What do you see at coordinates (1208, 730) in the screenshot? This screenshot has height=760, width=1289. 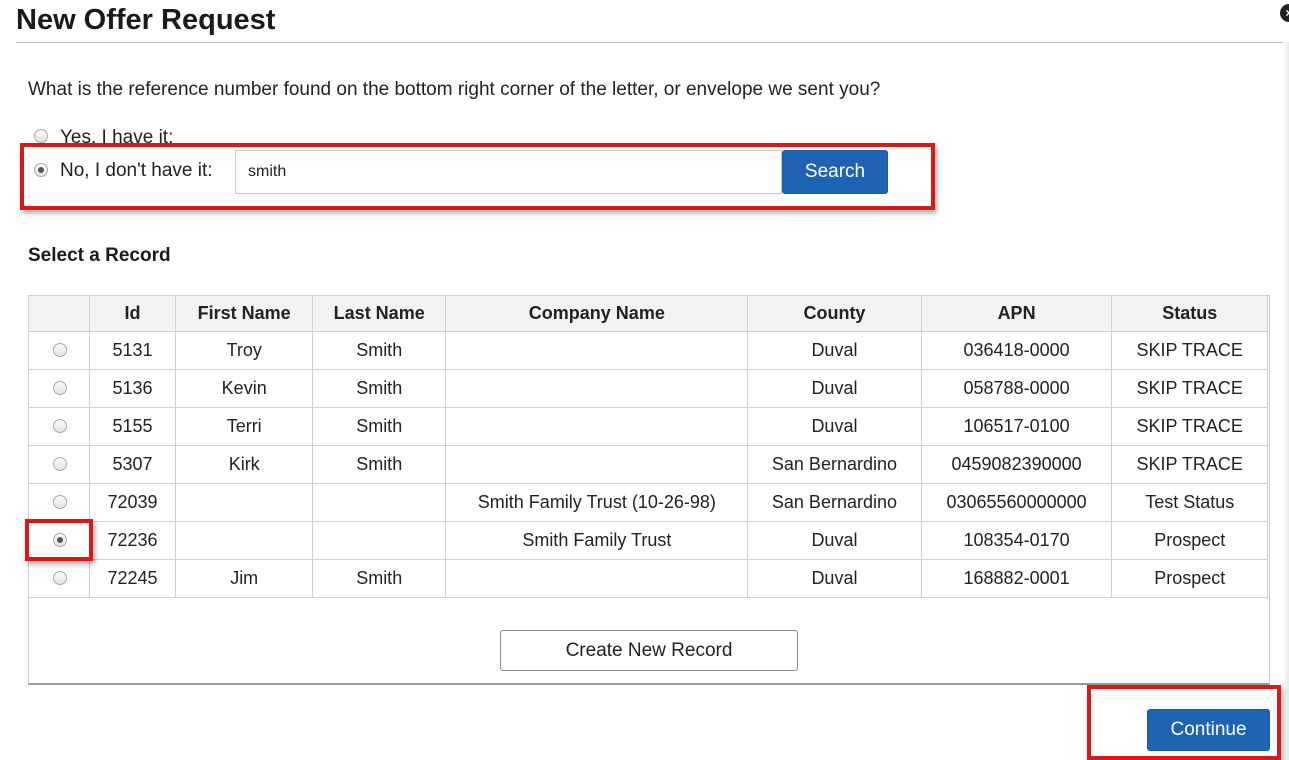 I see `continue-button: Continue` at bounding box center [1208, 730].